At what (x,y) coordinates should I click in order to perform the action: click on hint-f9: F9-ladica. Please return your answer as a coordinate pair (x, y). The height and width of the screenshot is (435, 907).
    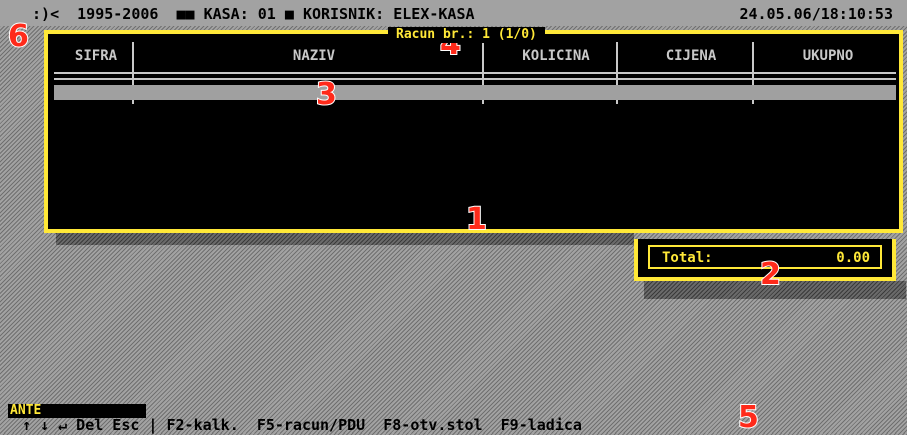
    Looking at the image, I should click on (541, 425).